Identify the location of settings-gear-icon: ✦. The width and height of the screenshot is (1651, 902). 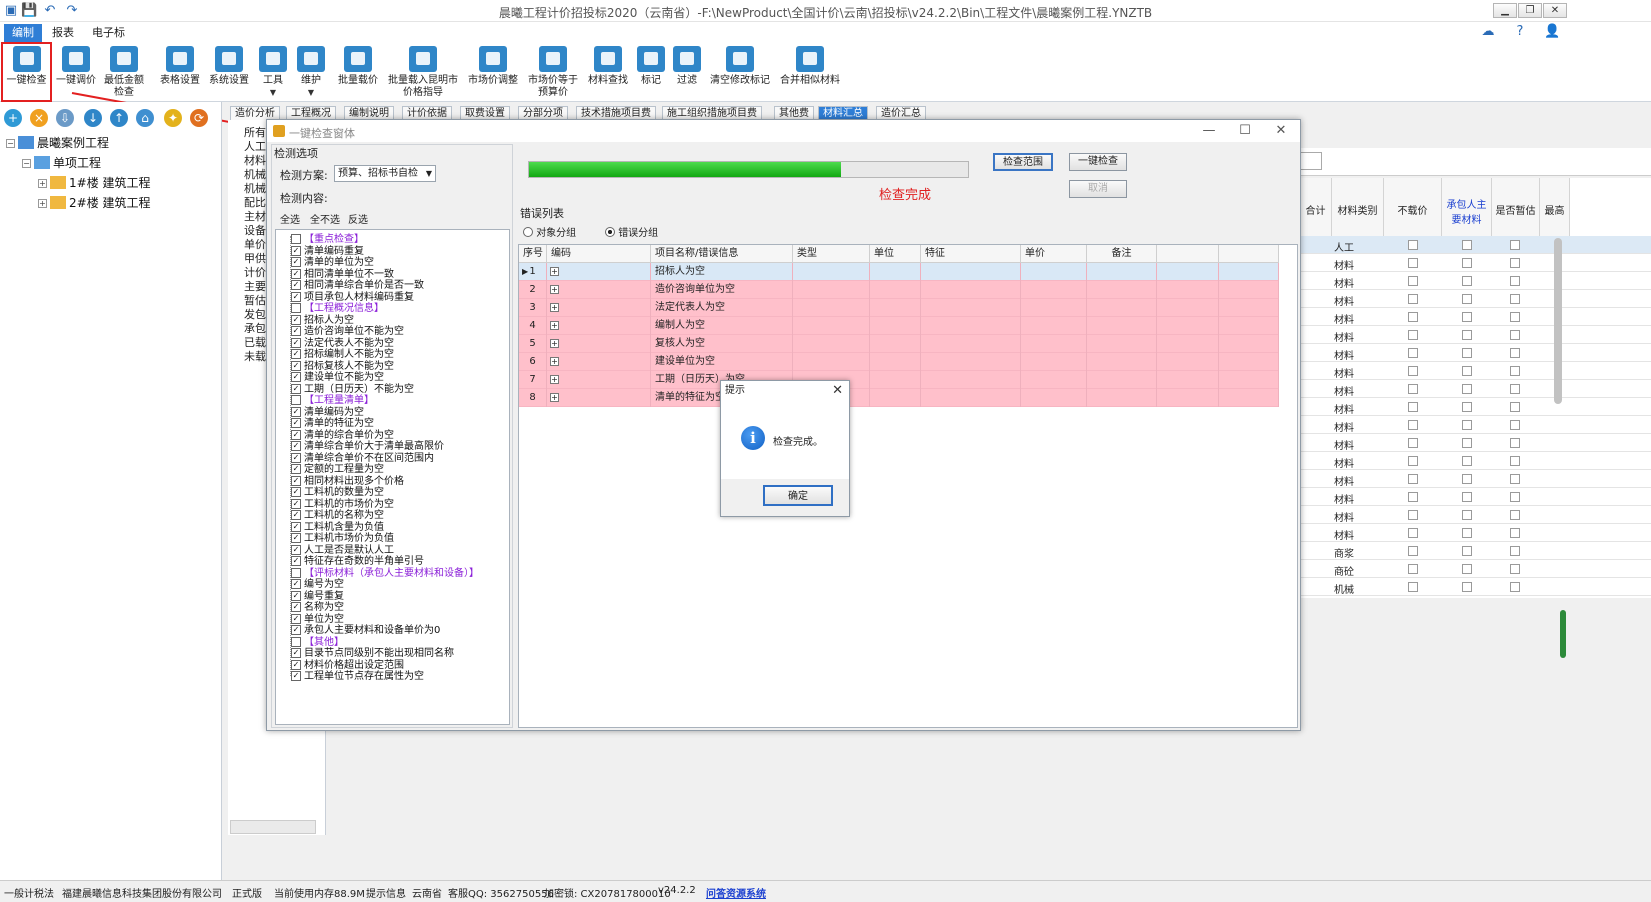
(173, 118).